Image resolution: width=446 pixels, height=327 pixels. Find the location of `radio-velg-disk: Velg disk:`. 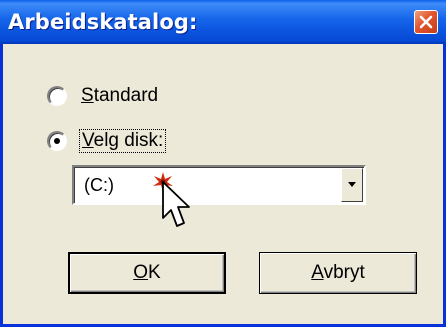

radio-velg-disk: Velg disk: is located at coordinates (107, 141).